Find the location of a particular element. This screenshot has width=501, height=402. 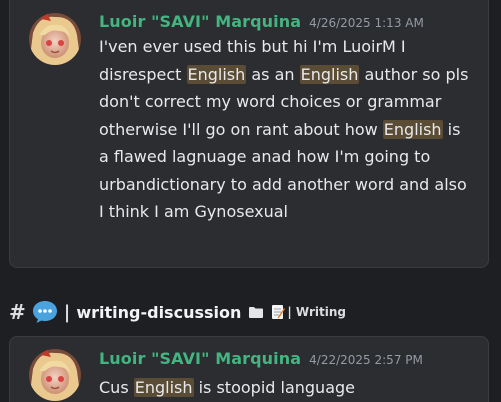

message-text: Cus English is stoopid language is located at coordinates (289, 388).